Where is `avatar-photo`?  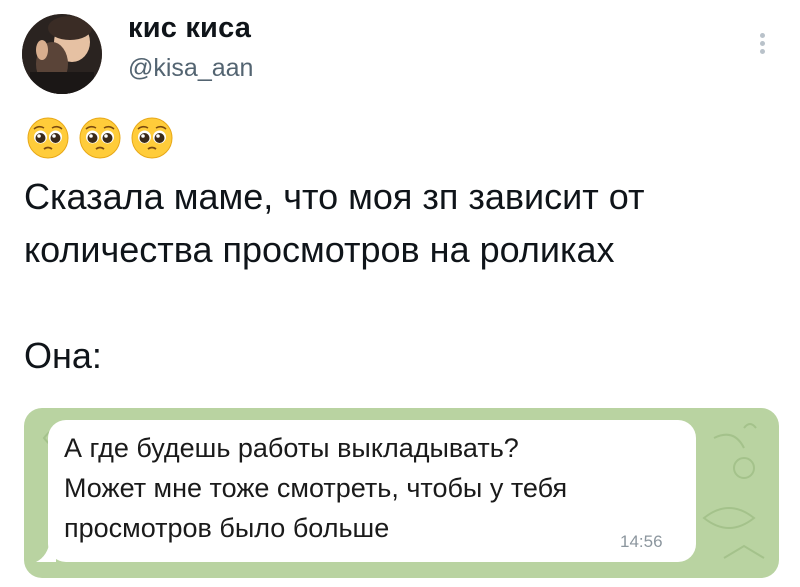 avatar-photo is located at coordinates (62, 54).